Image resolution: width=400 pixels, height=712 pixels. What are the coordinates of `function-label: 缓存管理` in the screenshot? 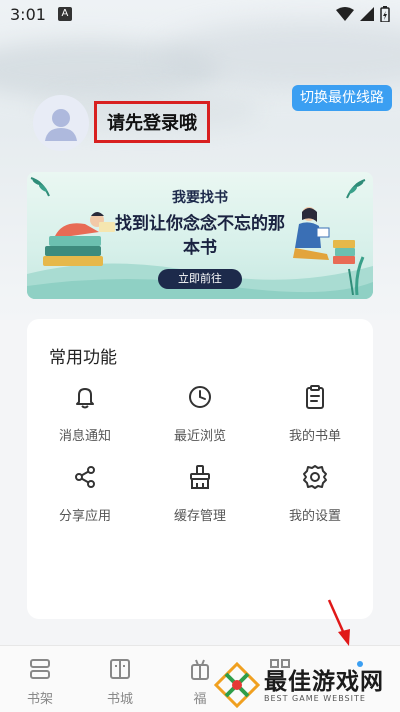 It's located at (199, 516).